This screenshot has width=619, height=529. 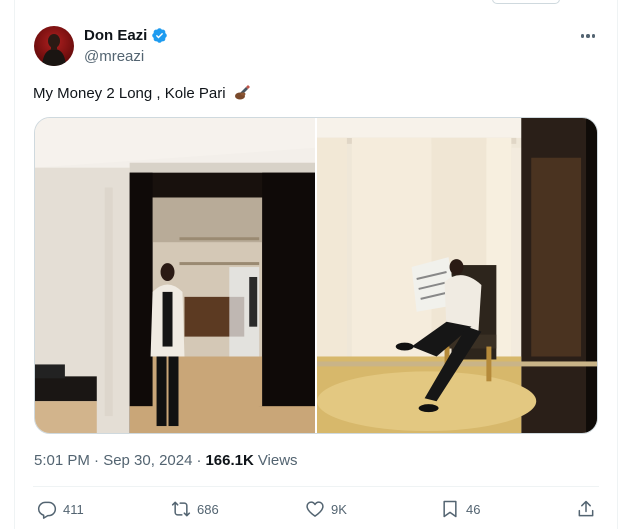 What do you see at coordinates (243, 94) in the screenshot?
I see `writing-hand-icon` at bounding box center [243, 94].